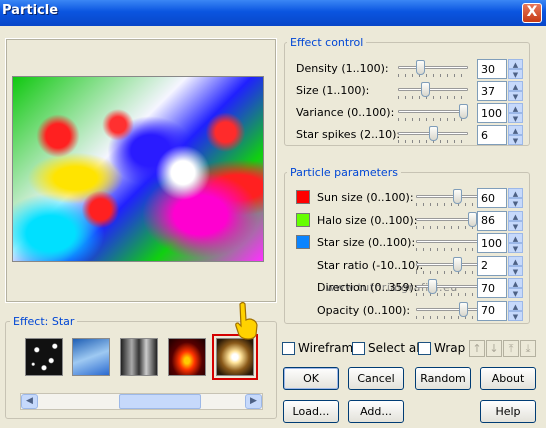 This screenshot has height=428, width=546. Describe the element at coordinates (492, 198) in the screenshot. I see `particle-sun-size-value-input` at that location.